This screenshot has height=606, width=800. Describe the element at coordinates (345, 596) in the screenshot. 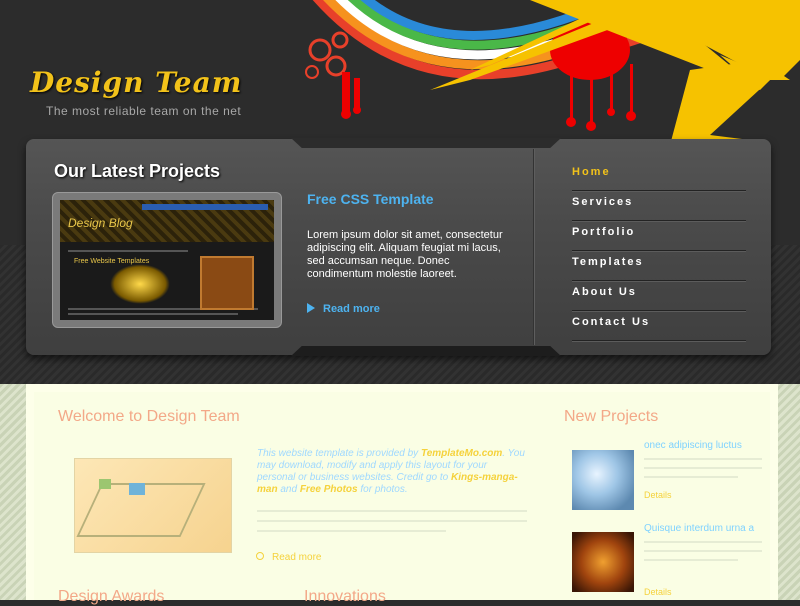

I see `innovations-title: Innovations` at that location.